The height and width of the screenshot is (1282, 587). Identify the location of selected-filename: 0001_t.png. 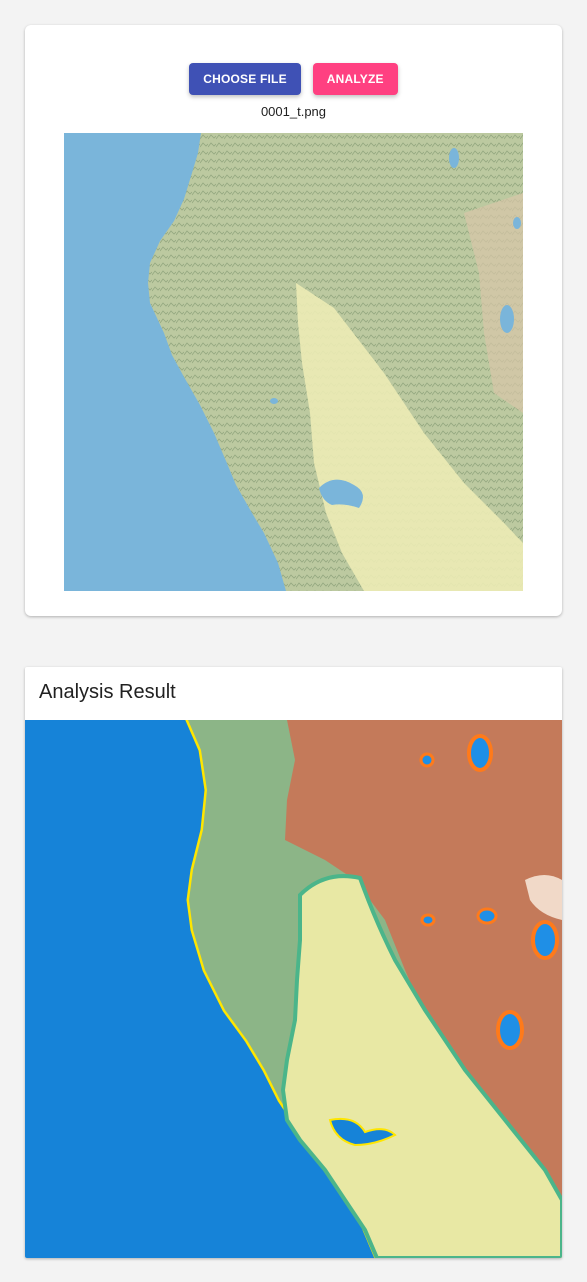
(293, 111).